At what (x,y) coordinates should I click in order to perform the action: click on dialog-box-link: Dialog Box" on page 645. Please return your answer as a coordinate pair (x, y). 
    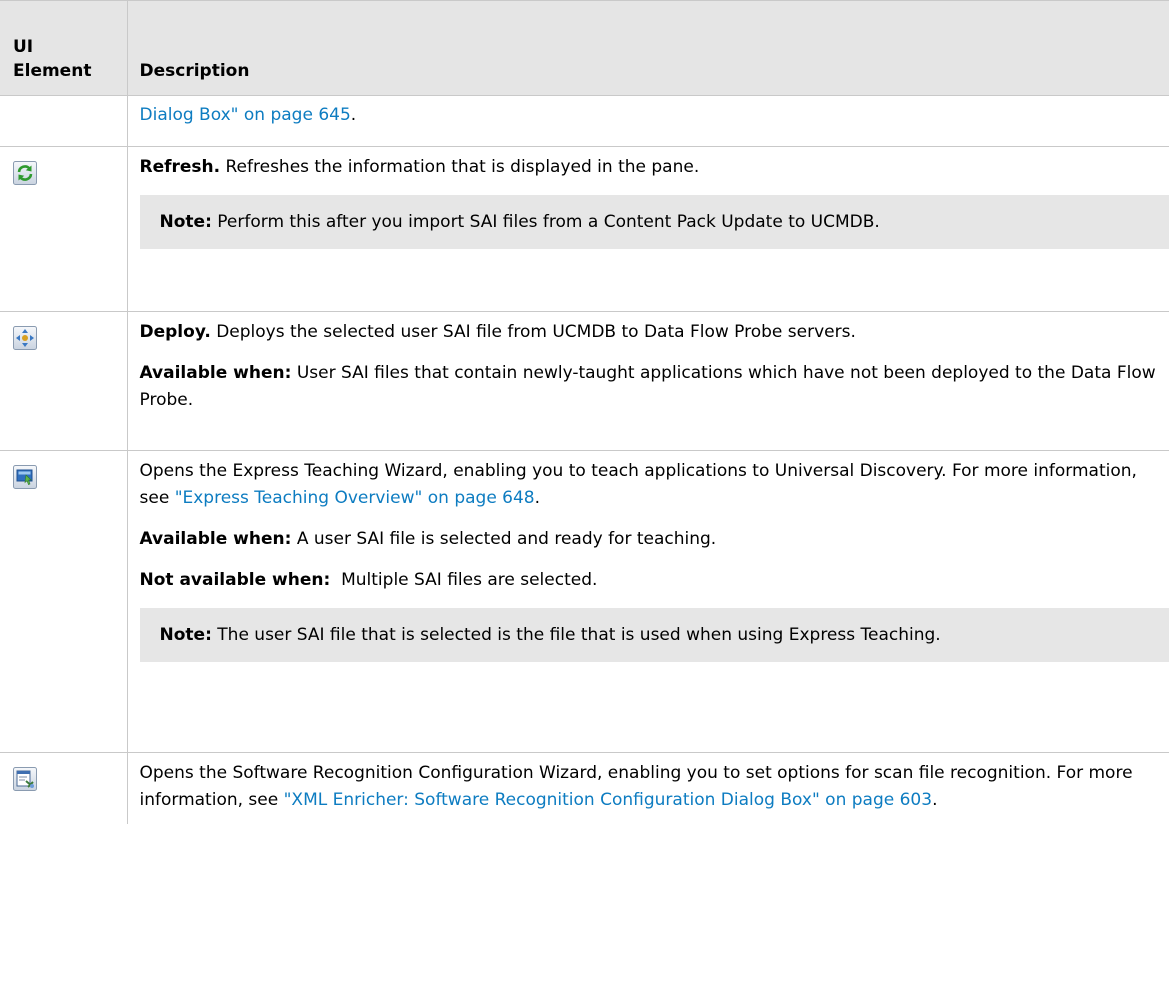
    Looking at the image, I should click on (245, 115).